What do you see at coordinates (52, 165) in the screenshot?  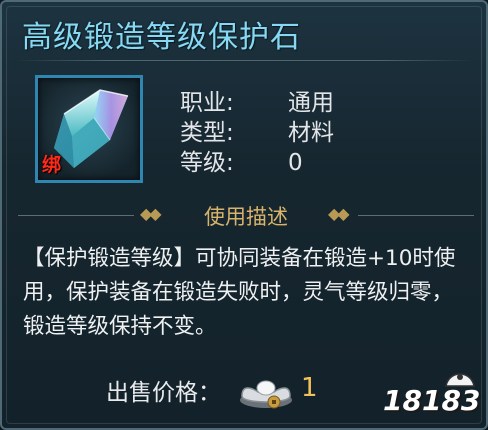 I see `bound-badge: 绑` at bounding box center [52, 165].